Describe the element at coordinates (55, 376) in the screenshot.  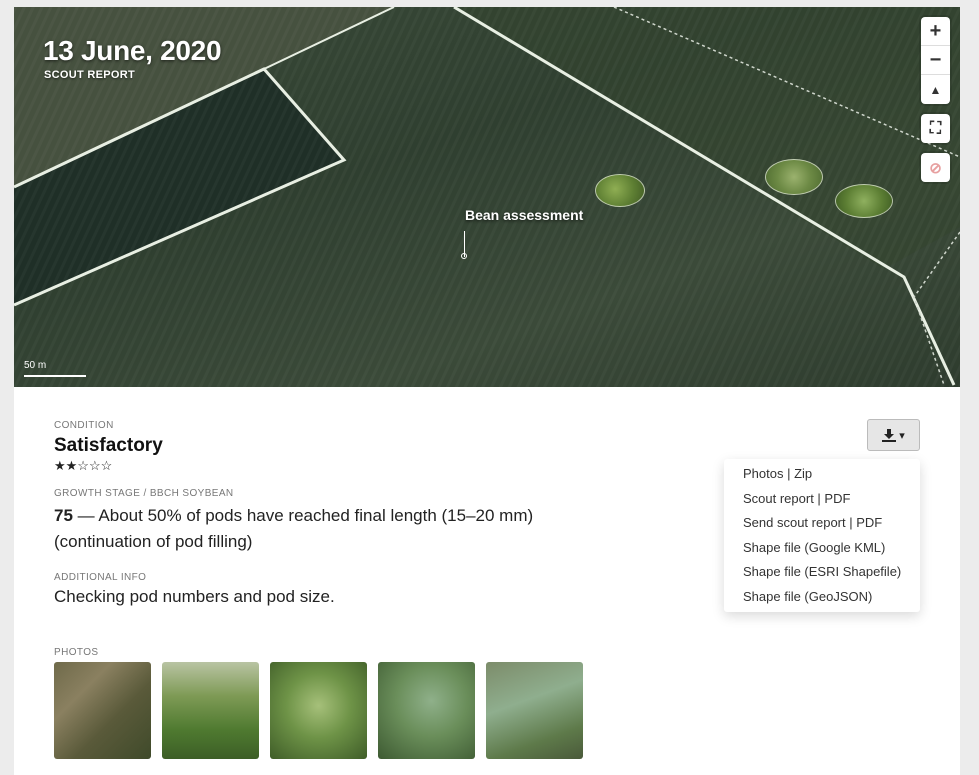
I see `scale-bar` at that location.